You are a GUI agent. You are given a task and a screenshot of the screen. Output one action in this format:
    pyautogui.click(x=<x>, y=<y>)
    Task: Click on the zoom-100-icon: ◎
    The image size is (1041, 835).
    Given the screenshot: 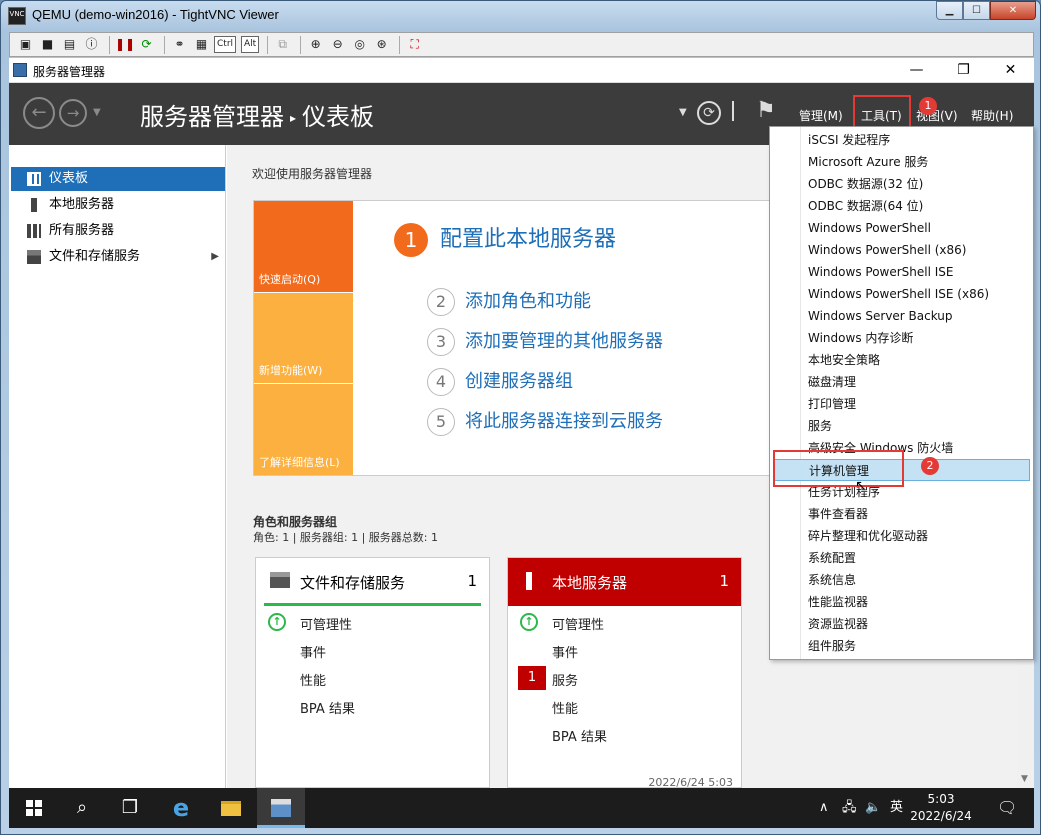 What is the action you would take?
    pyautogui.click(x=359, y=44)
    